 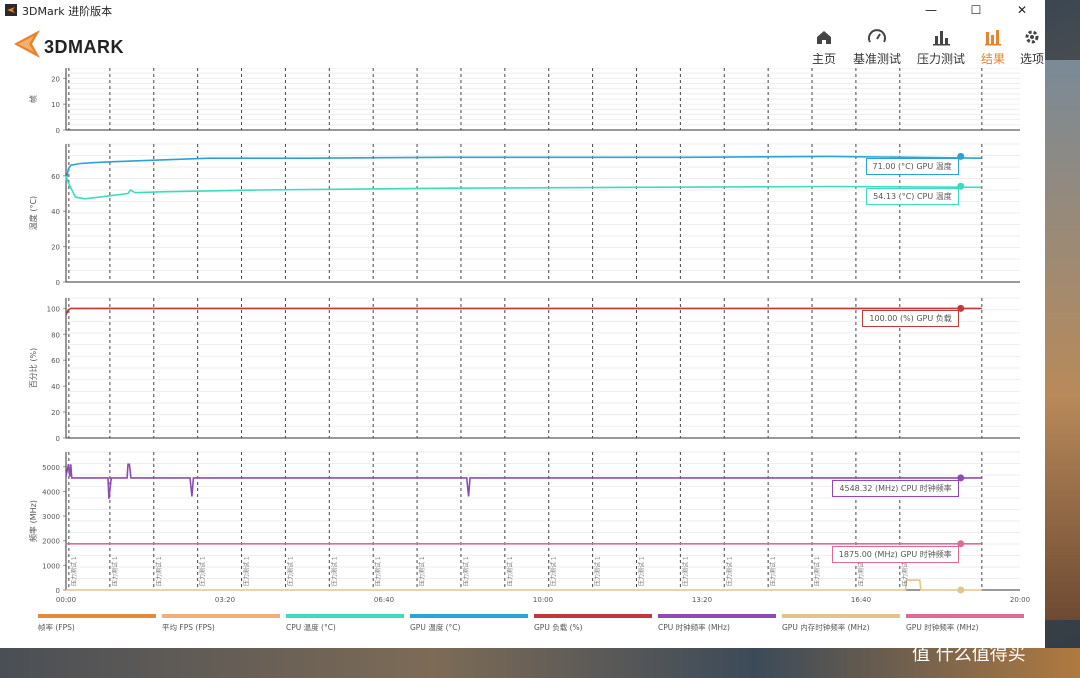 What do you see at coordinates (826, 627) in the screenshot?
I see `legend-label: GPU 内存时钟频率 (MHz)` at bounding box center [826, 627].